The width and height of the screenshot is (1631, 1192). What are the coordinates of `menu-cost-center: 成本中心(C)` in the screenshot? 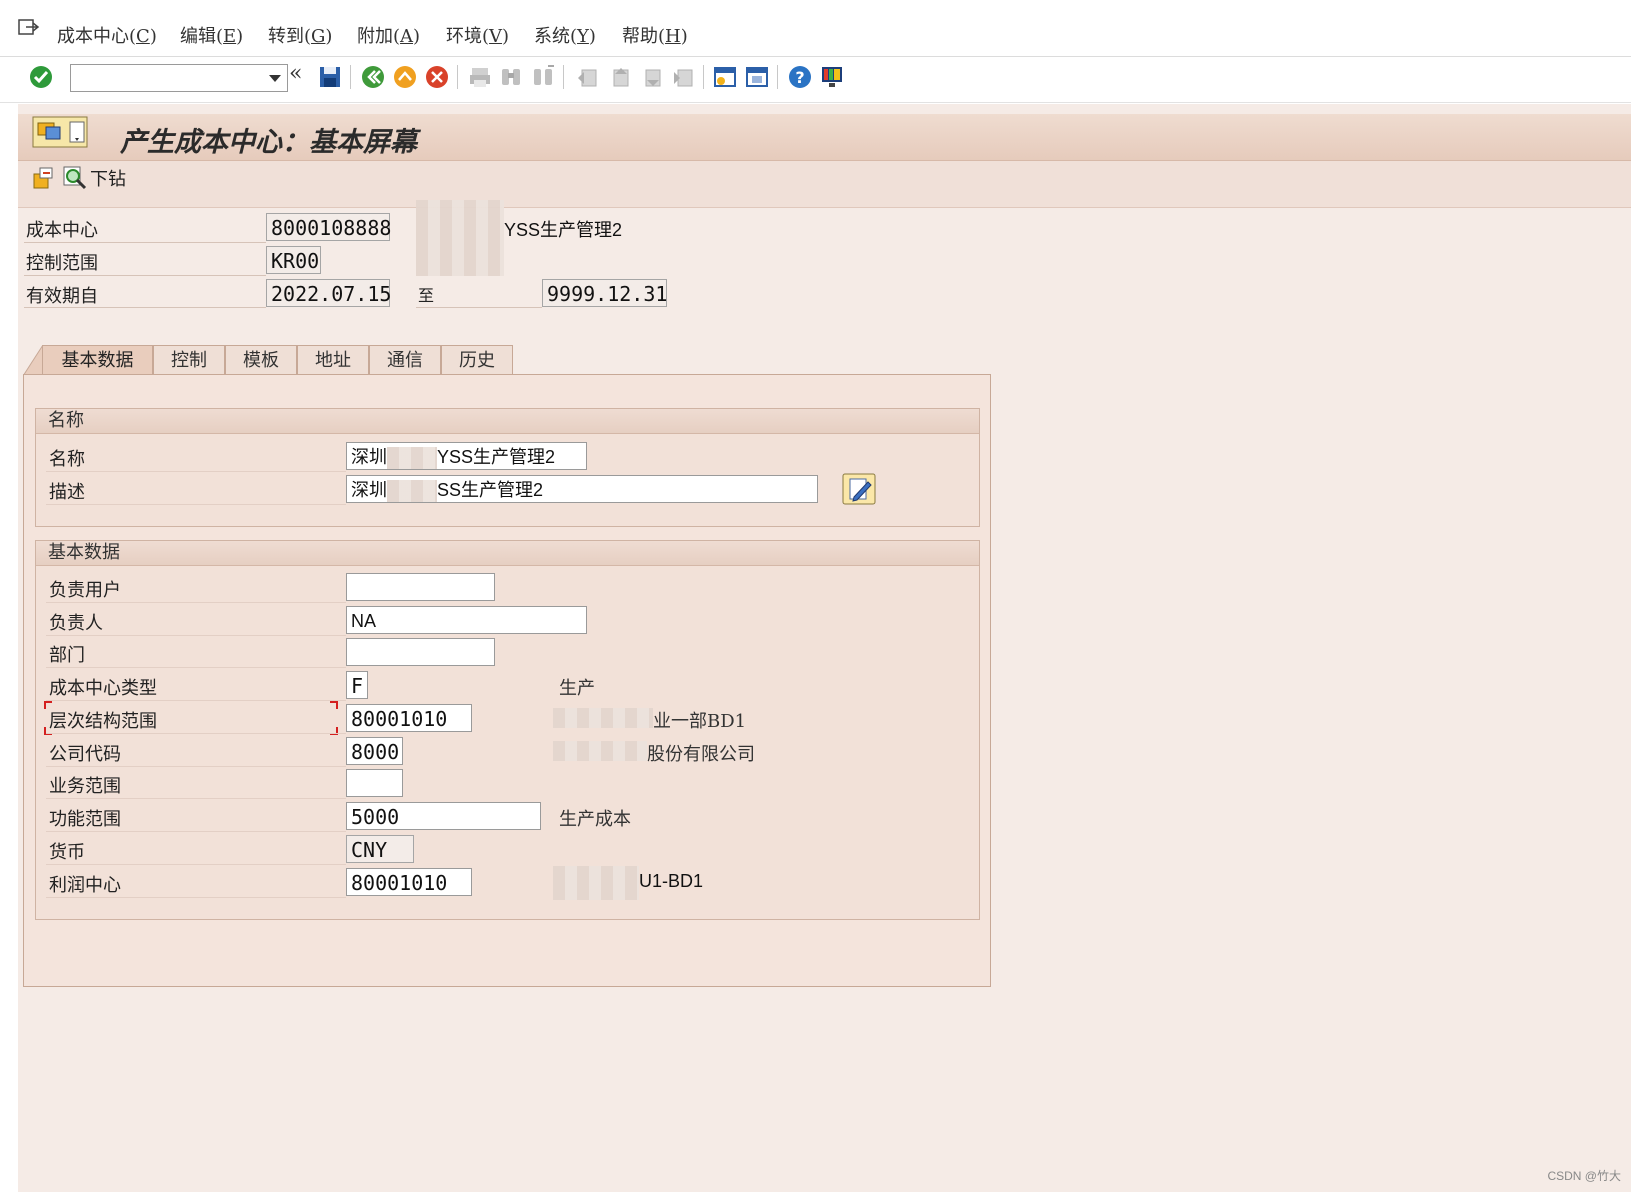 It's located at (107, 35).